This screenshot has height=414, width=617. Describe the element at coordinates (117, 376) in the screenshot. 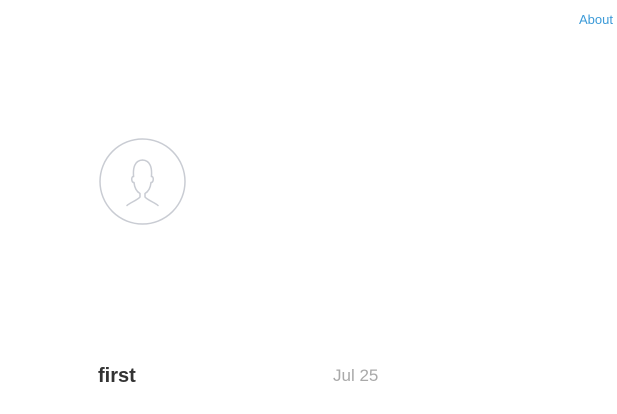

I see `post-title: first` at that location.